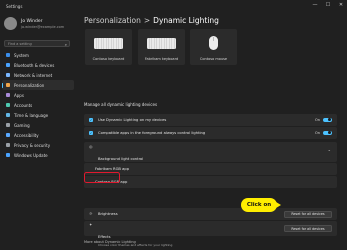 The height and width of the screenshot is (250, 347). I want to click on sidebar-item-label: Time & language, so click(31, 115).